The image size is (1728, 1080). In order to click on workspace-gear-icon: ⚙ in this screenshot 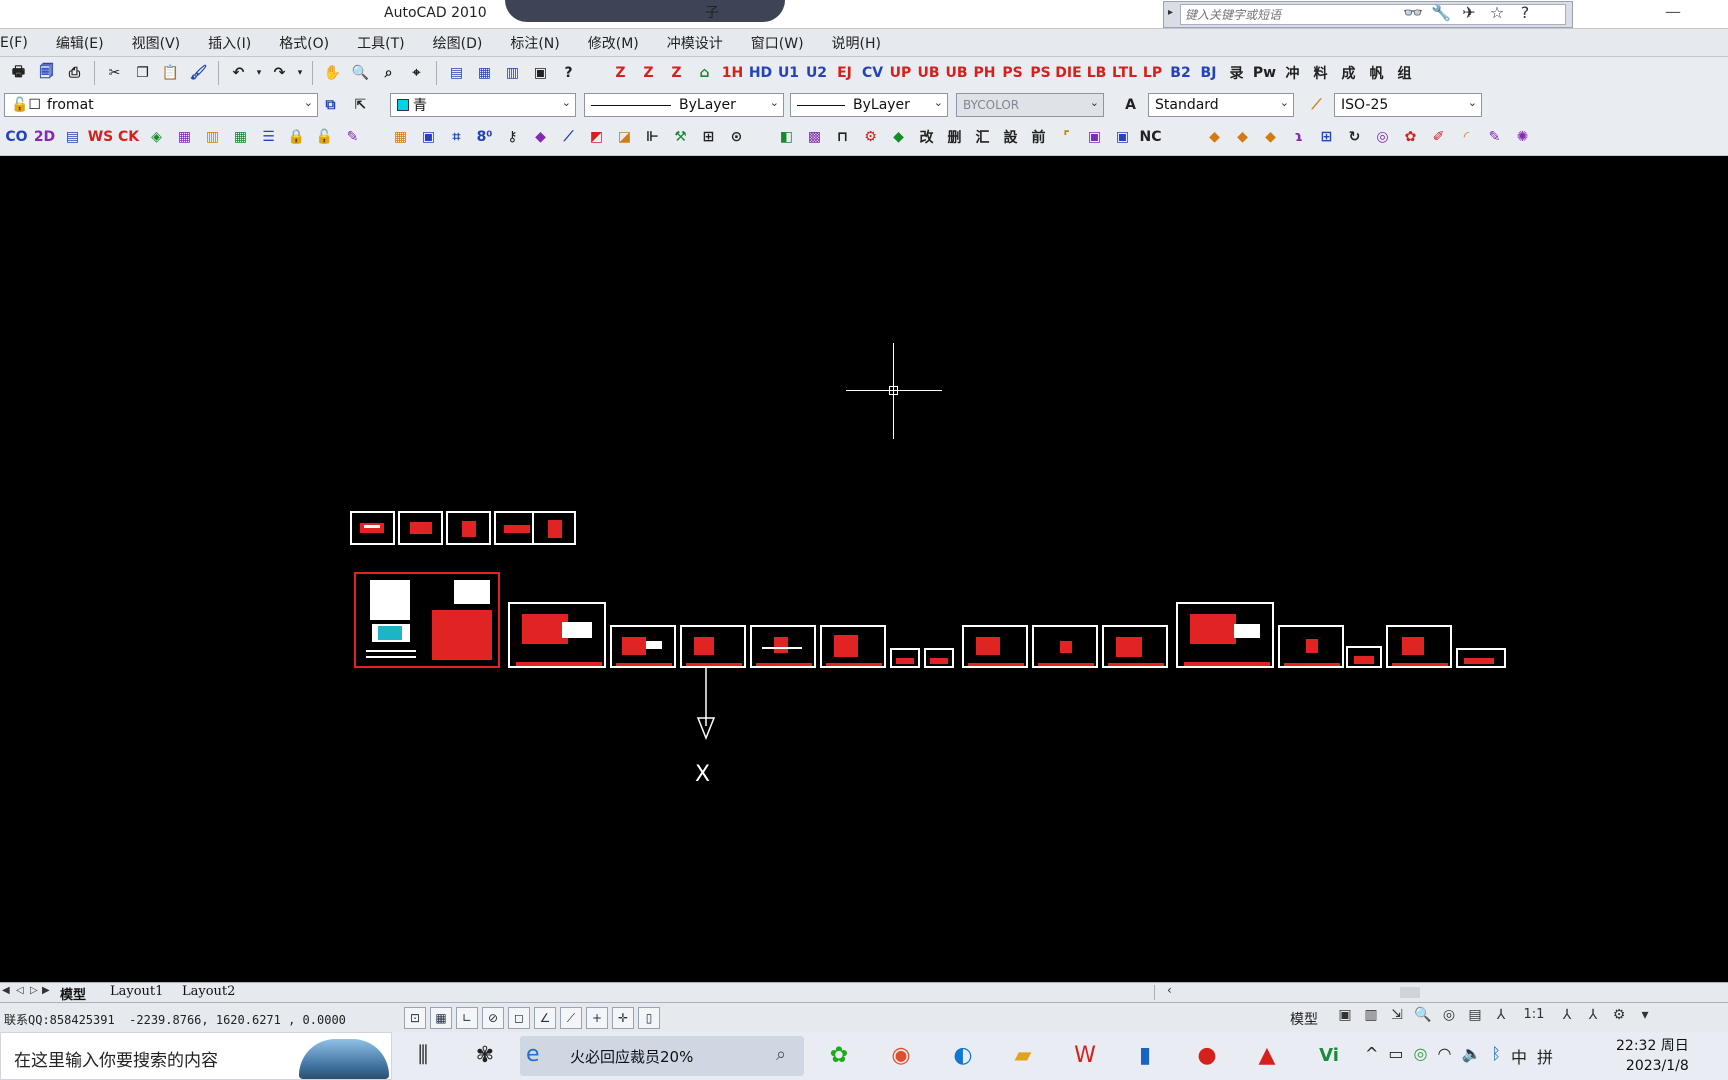, I will do `click(1619, 1017)`.